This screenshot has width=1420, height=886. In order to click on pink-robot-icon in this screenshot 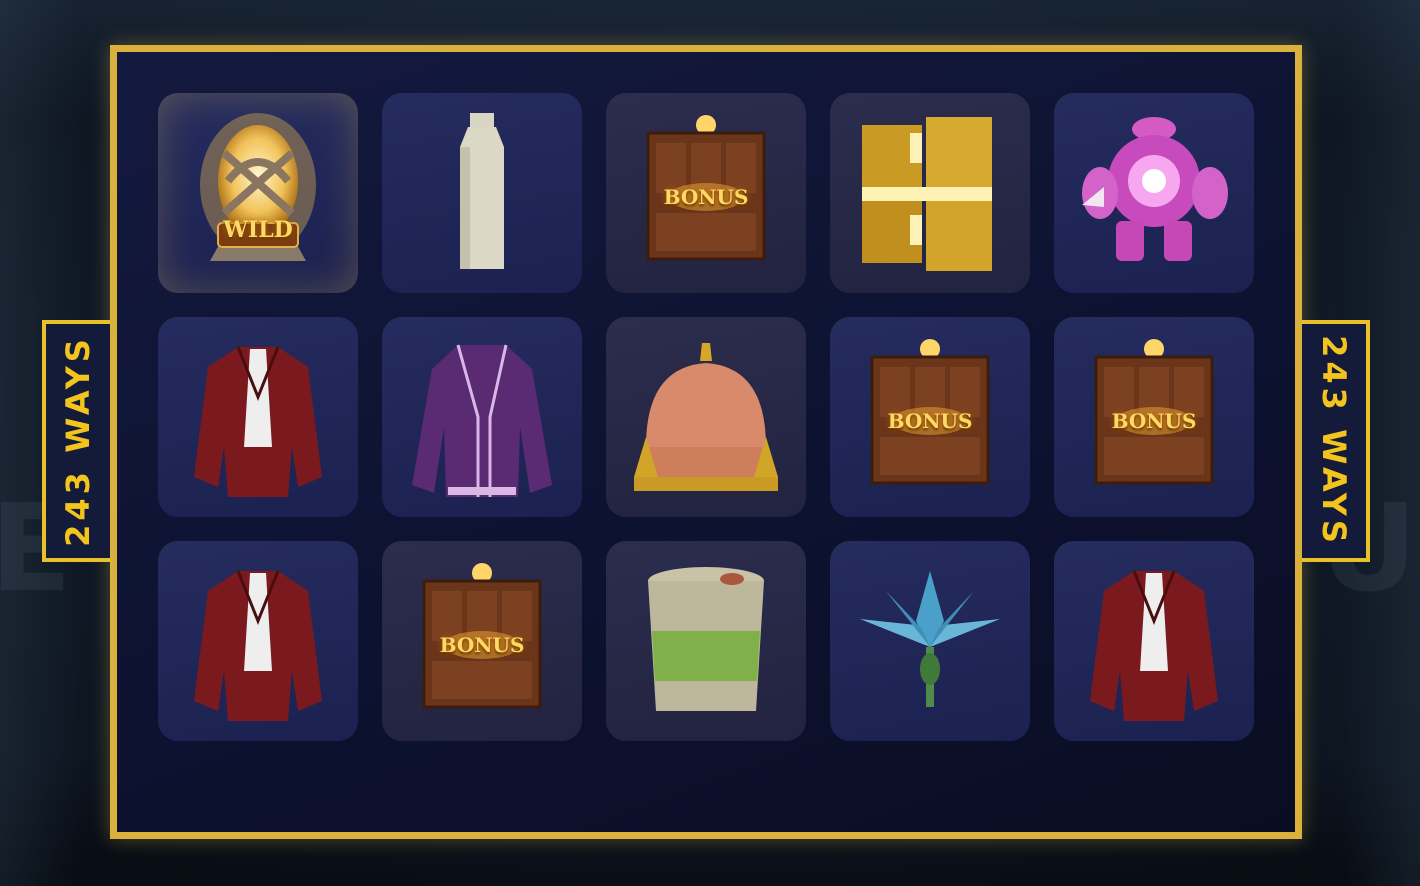, I will do `click(1155, 189)`.